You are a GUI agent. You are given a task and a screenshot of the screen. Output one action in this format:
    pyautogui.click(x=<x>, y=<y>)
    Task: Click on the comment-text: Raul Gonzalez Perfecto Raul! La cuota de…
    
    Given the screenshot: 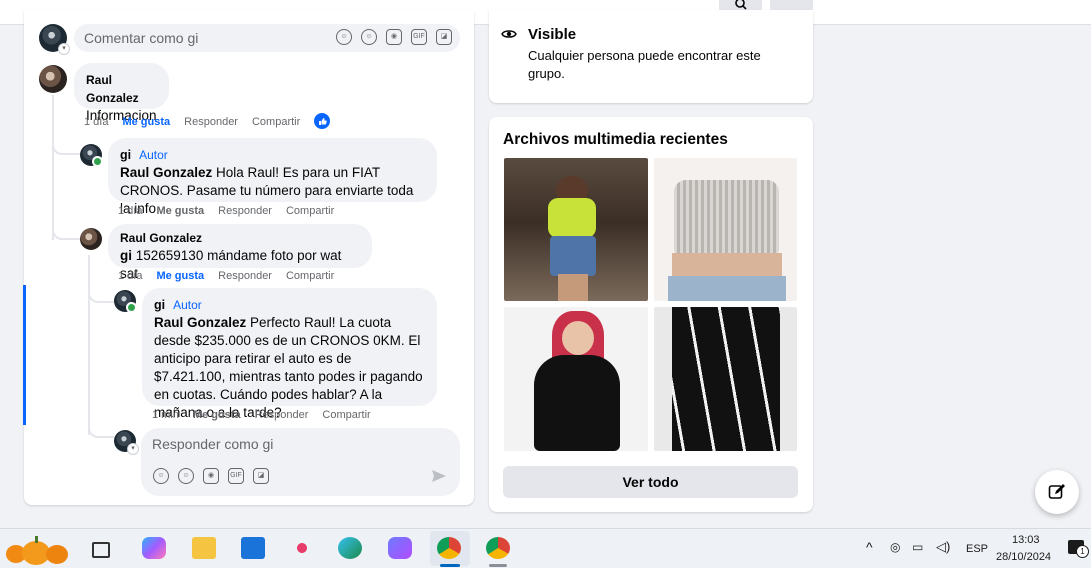 What is the action you would take?
    pyautogui.click(x=289, y=368)
    